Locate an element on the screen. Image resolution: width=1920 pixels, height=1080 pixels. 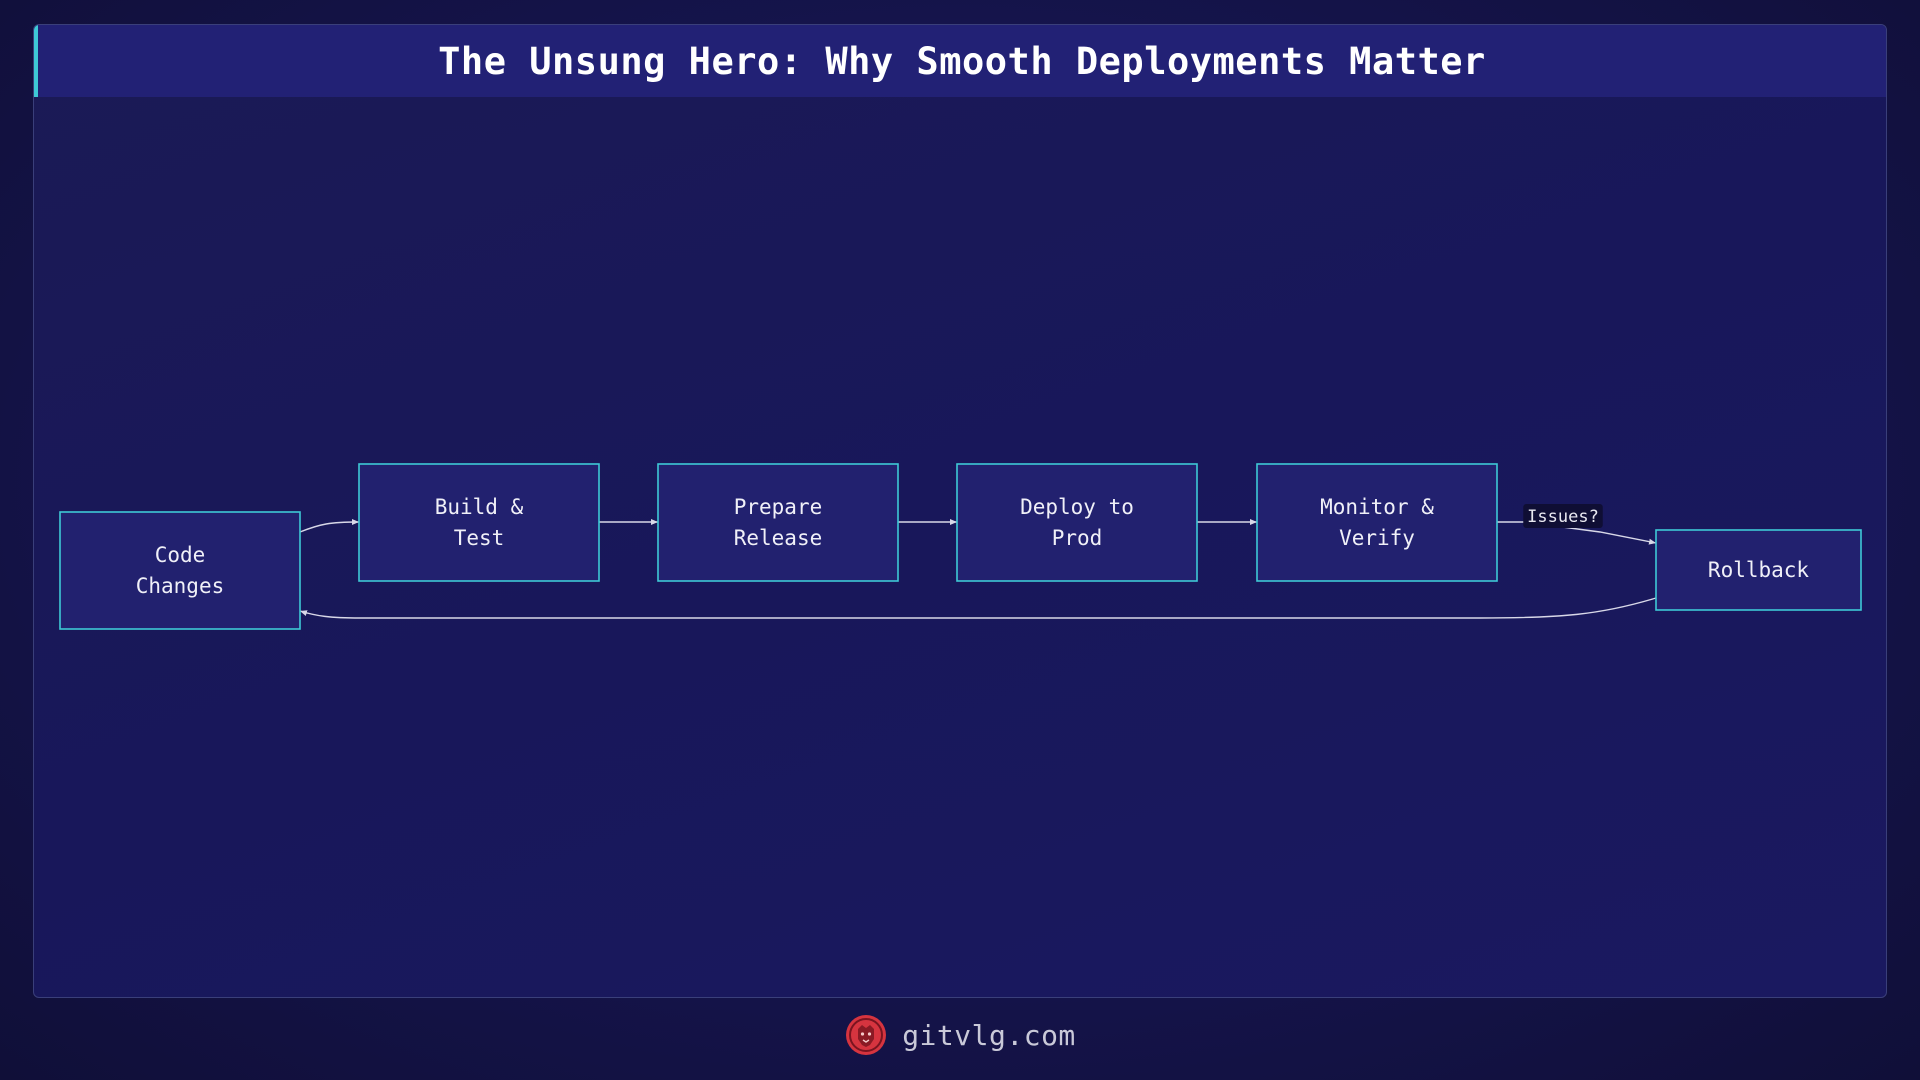
node-label: Code is located at coordinates (180, 555).